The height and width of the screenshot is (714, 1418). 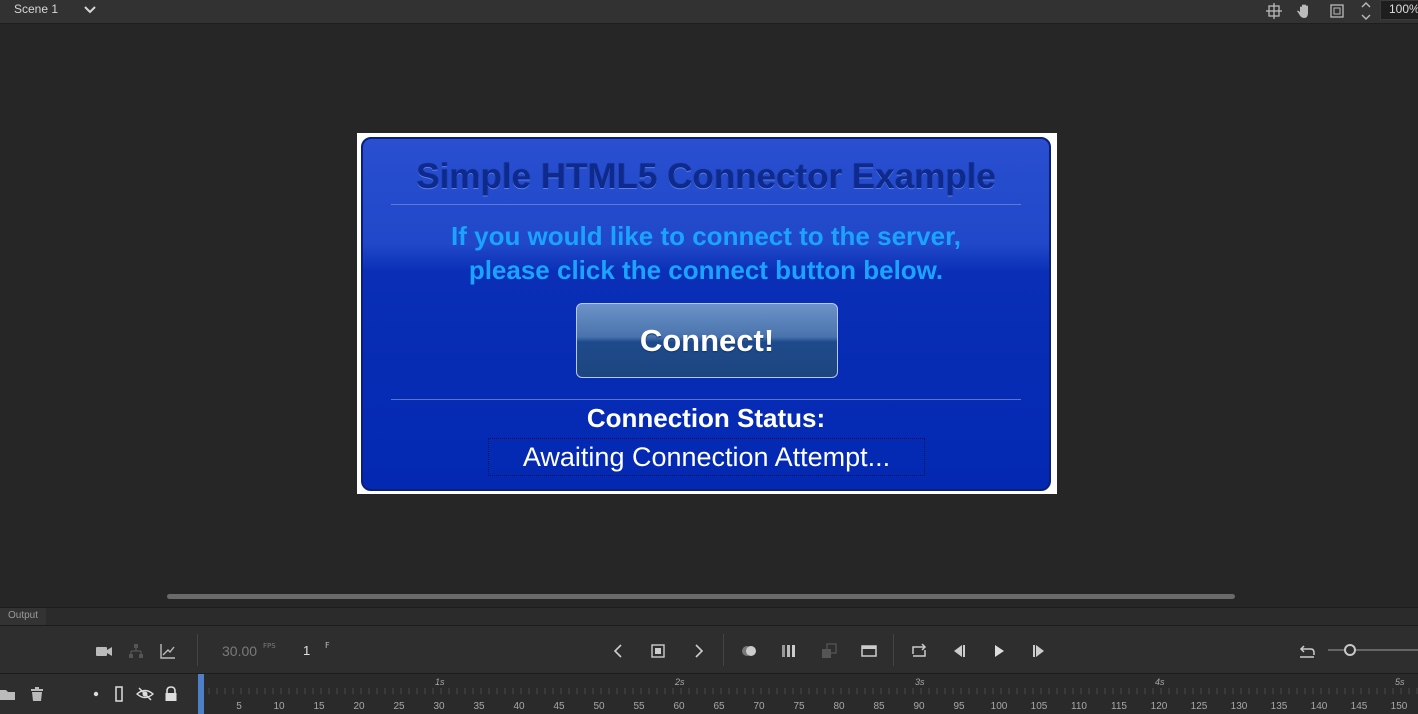 What do you see at coordinates (37, 694) in the screenshot?
I see `trash-icon` at bounding box center [37, 694].